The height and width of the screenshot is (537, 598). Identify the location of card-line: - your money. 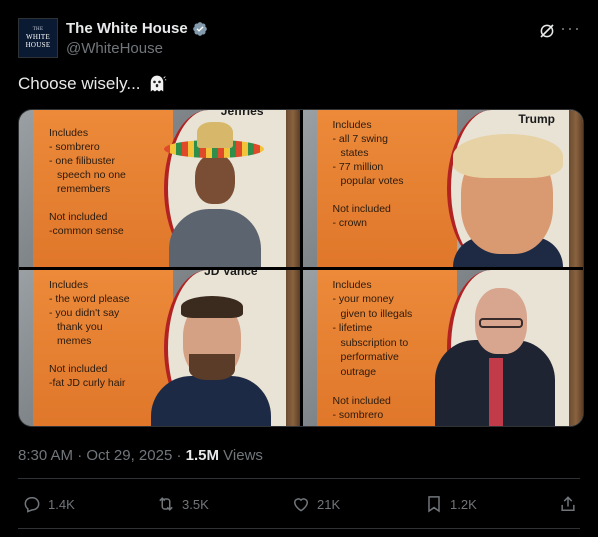
(363, 299).